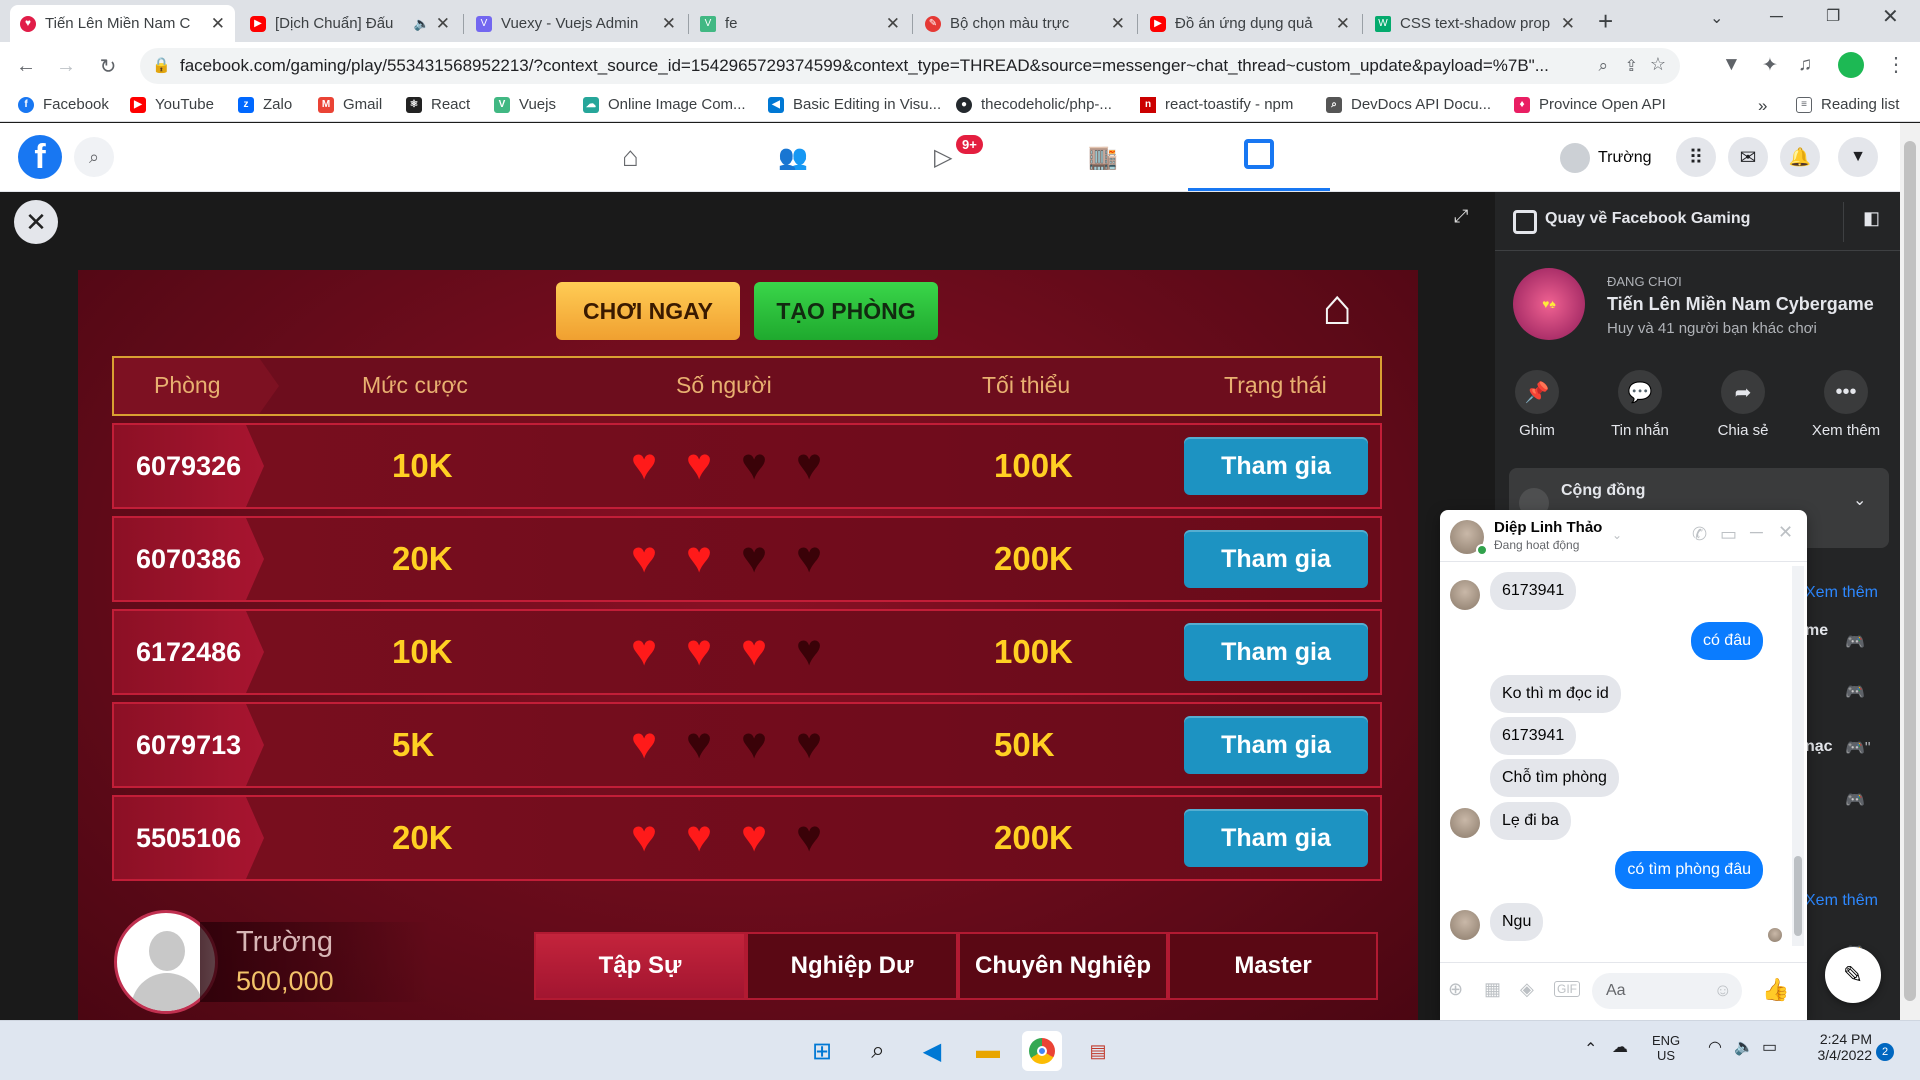  I want to click on bookmark-youtube: ▶ YouTube, so click(172, 104).